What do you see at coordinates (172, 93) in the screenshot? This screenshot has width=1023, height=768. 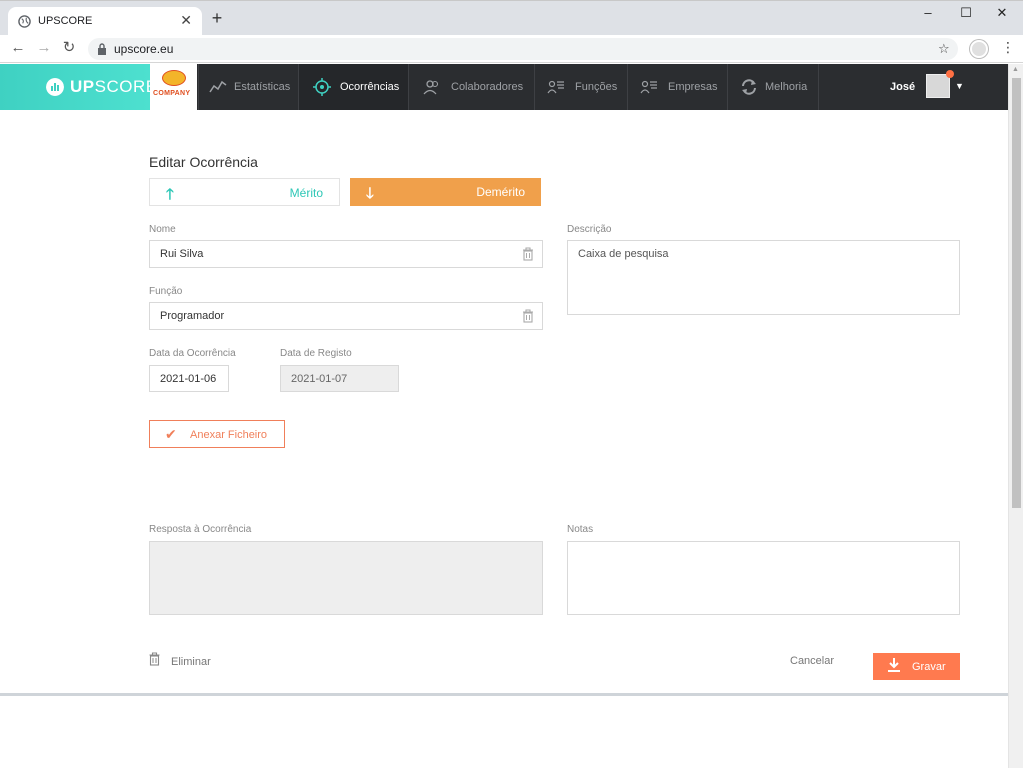 I see `company-label: COMPANY` at bounding box center [172, 93].